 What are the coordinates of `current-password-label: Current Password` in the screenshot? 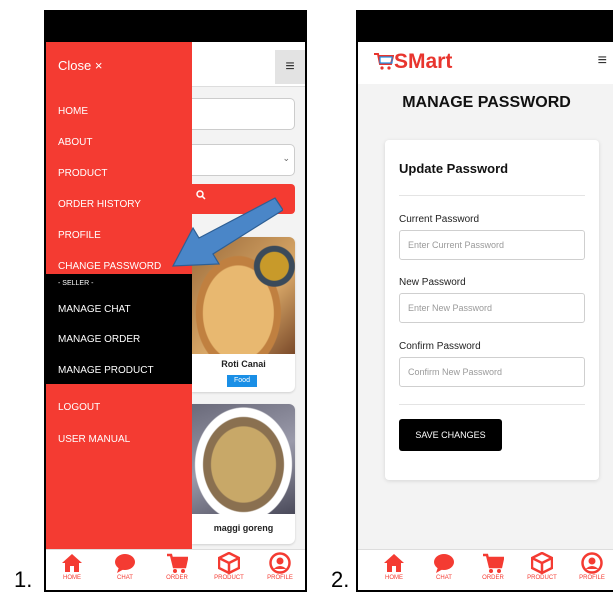 It's located at (439, 219).